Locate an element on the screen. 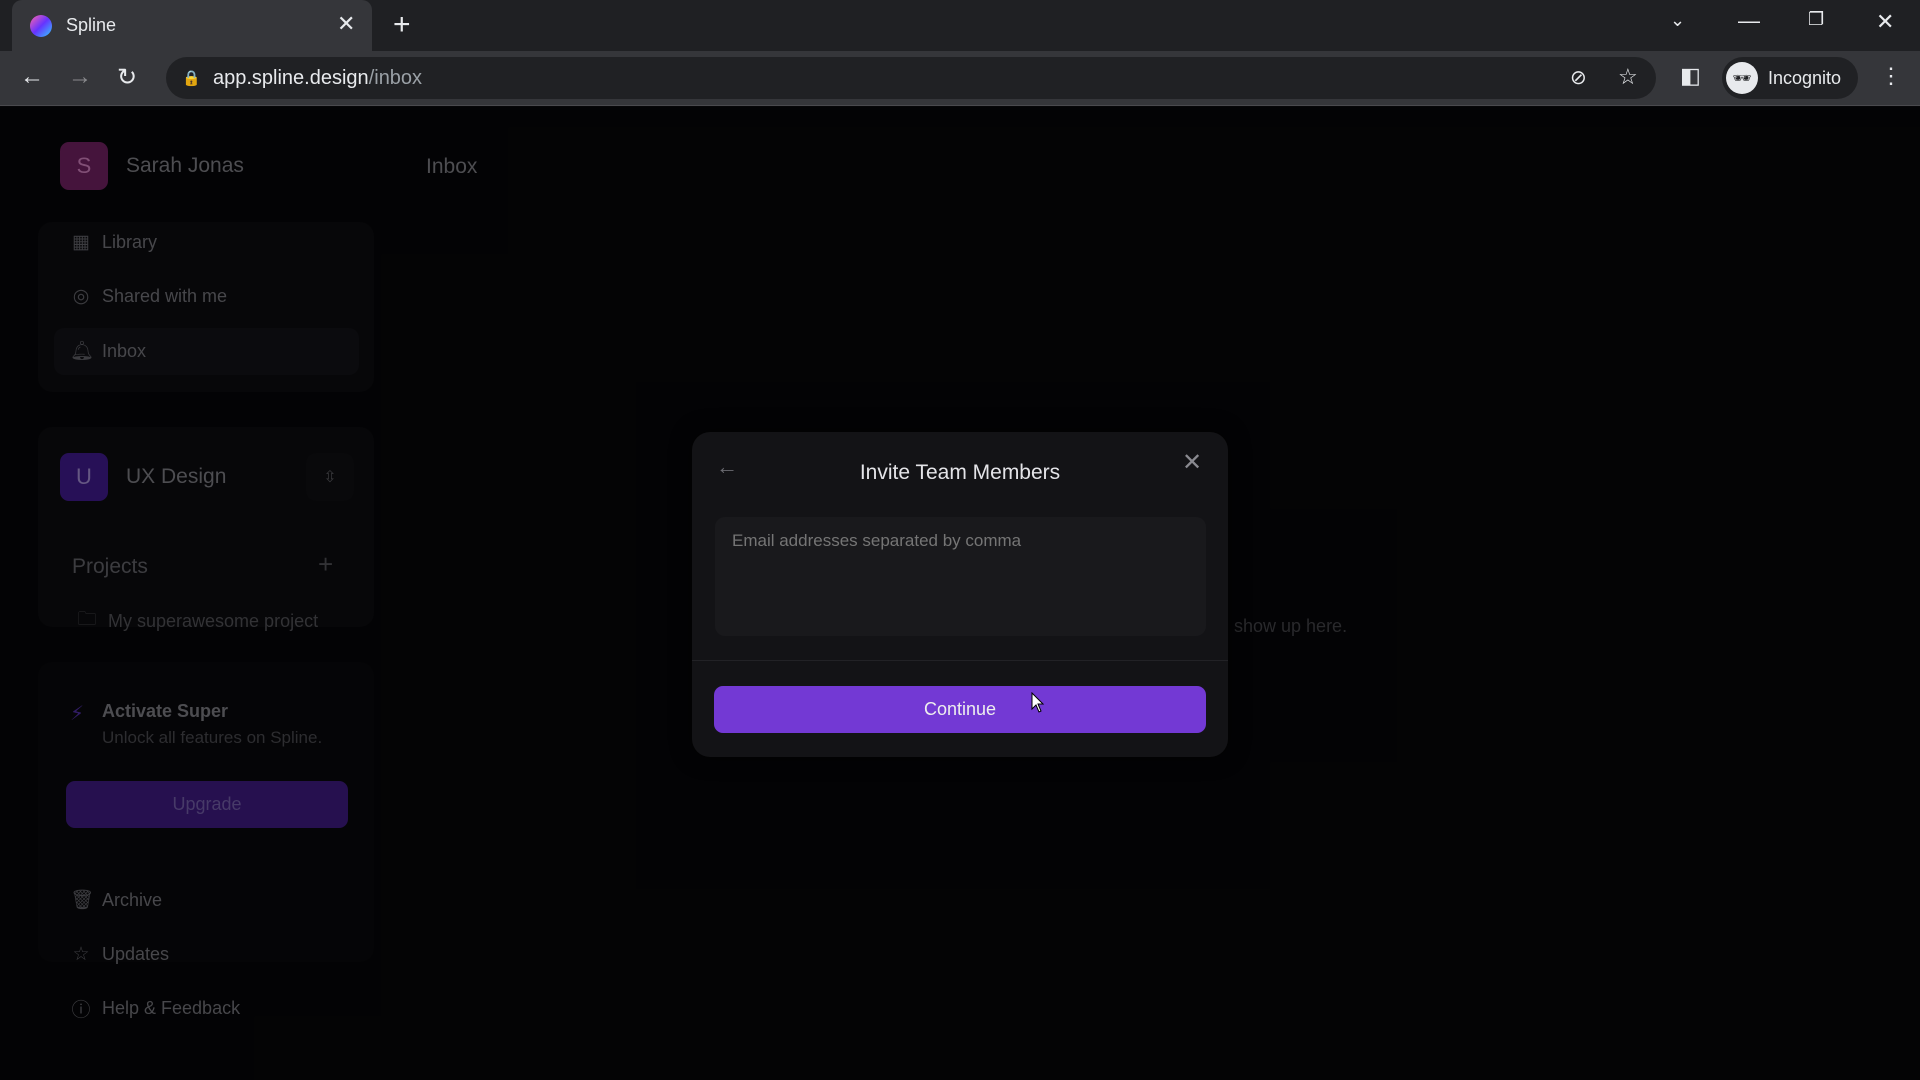 The width and height of the screenshot is (1920, 1080). url-text: app.spline.design/inbox is located at coordinates (317, 78).